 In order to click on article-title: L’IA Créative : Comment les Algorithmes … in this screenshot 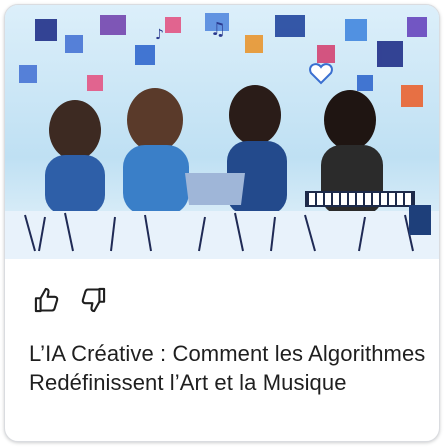, I will do `click(229, 368)`.